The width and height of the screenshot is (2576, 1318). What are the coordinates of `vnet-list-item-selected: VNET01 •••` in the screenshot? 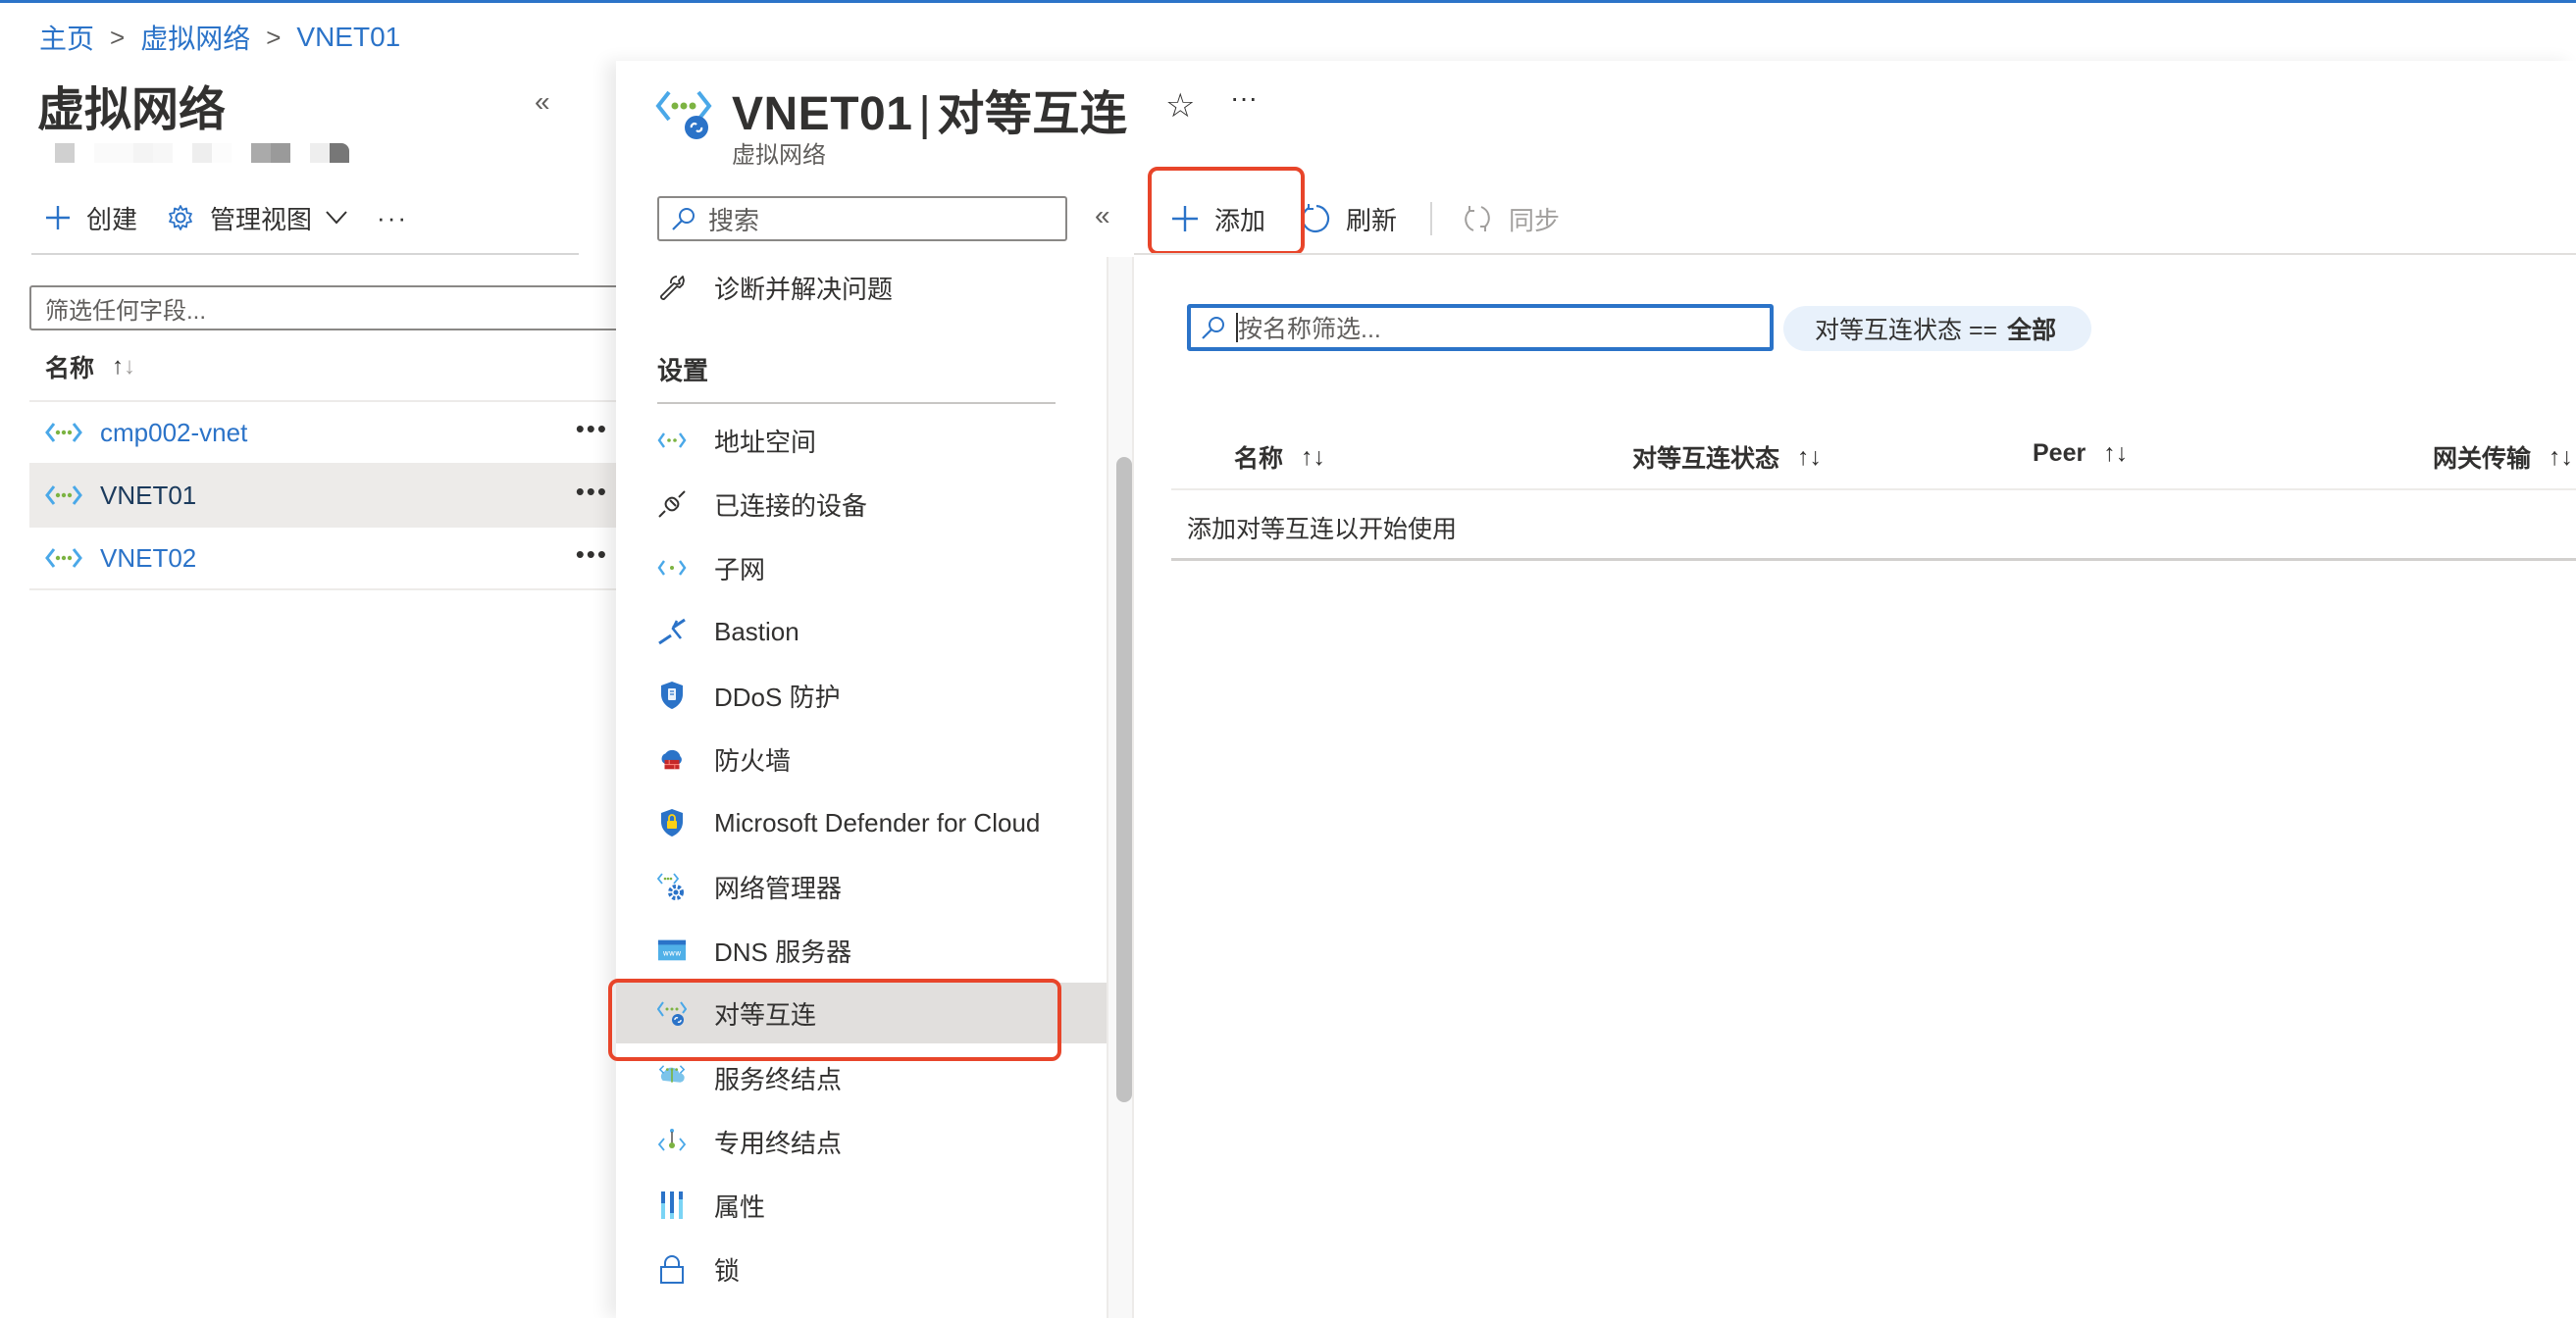 It's located at (323, 496).